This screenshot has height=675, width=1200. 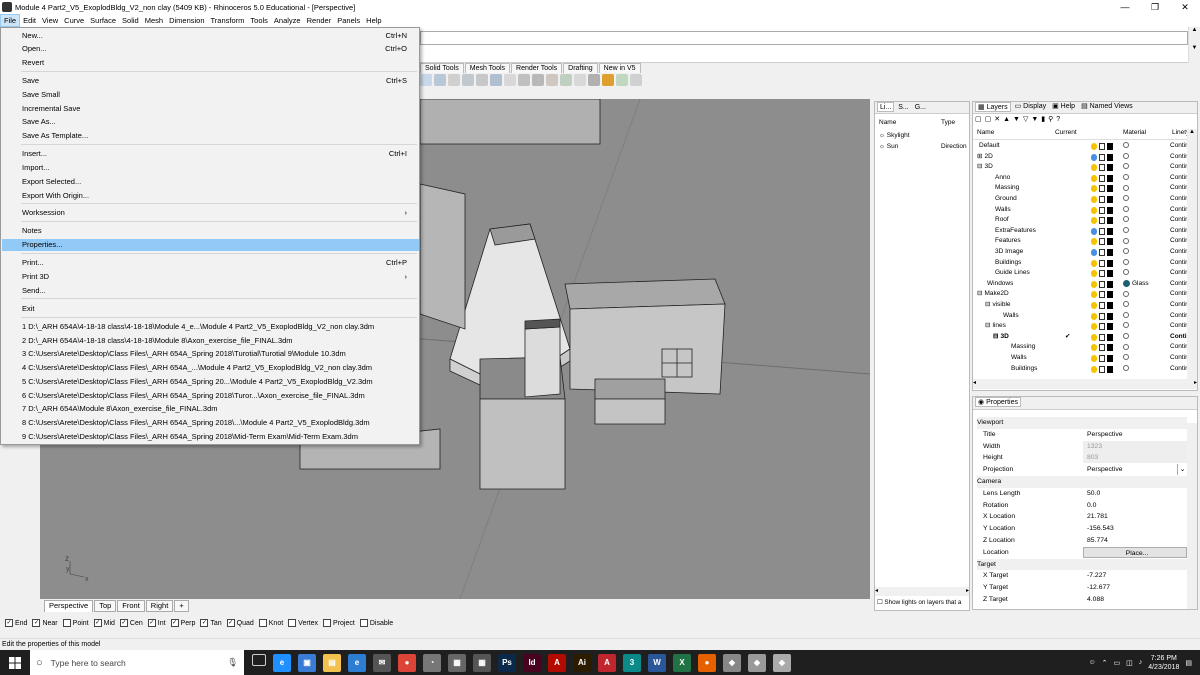 What do you see at coordinates (154, 20) in the screenshot?
I see `menu-mesh: Mesh` at bounding box center [154, 20].